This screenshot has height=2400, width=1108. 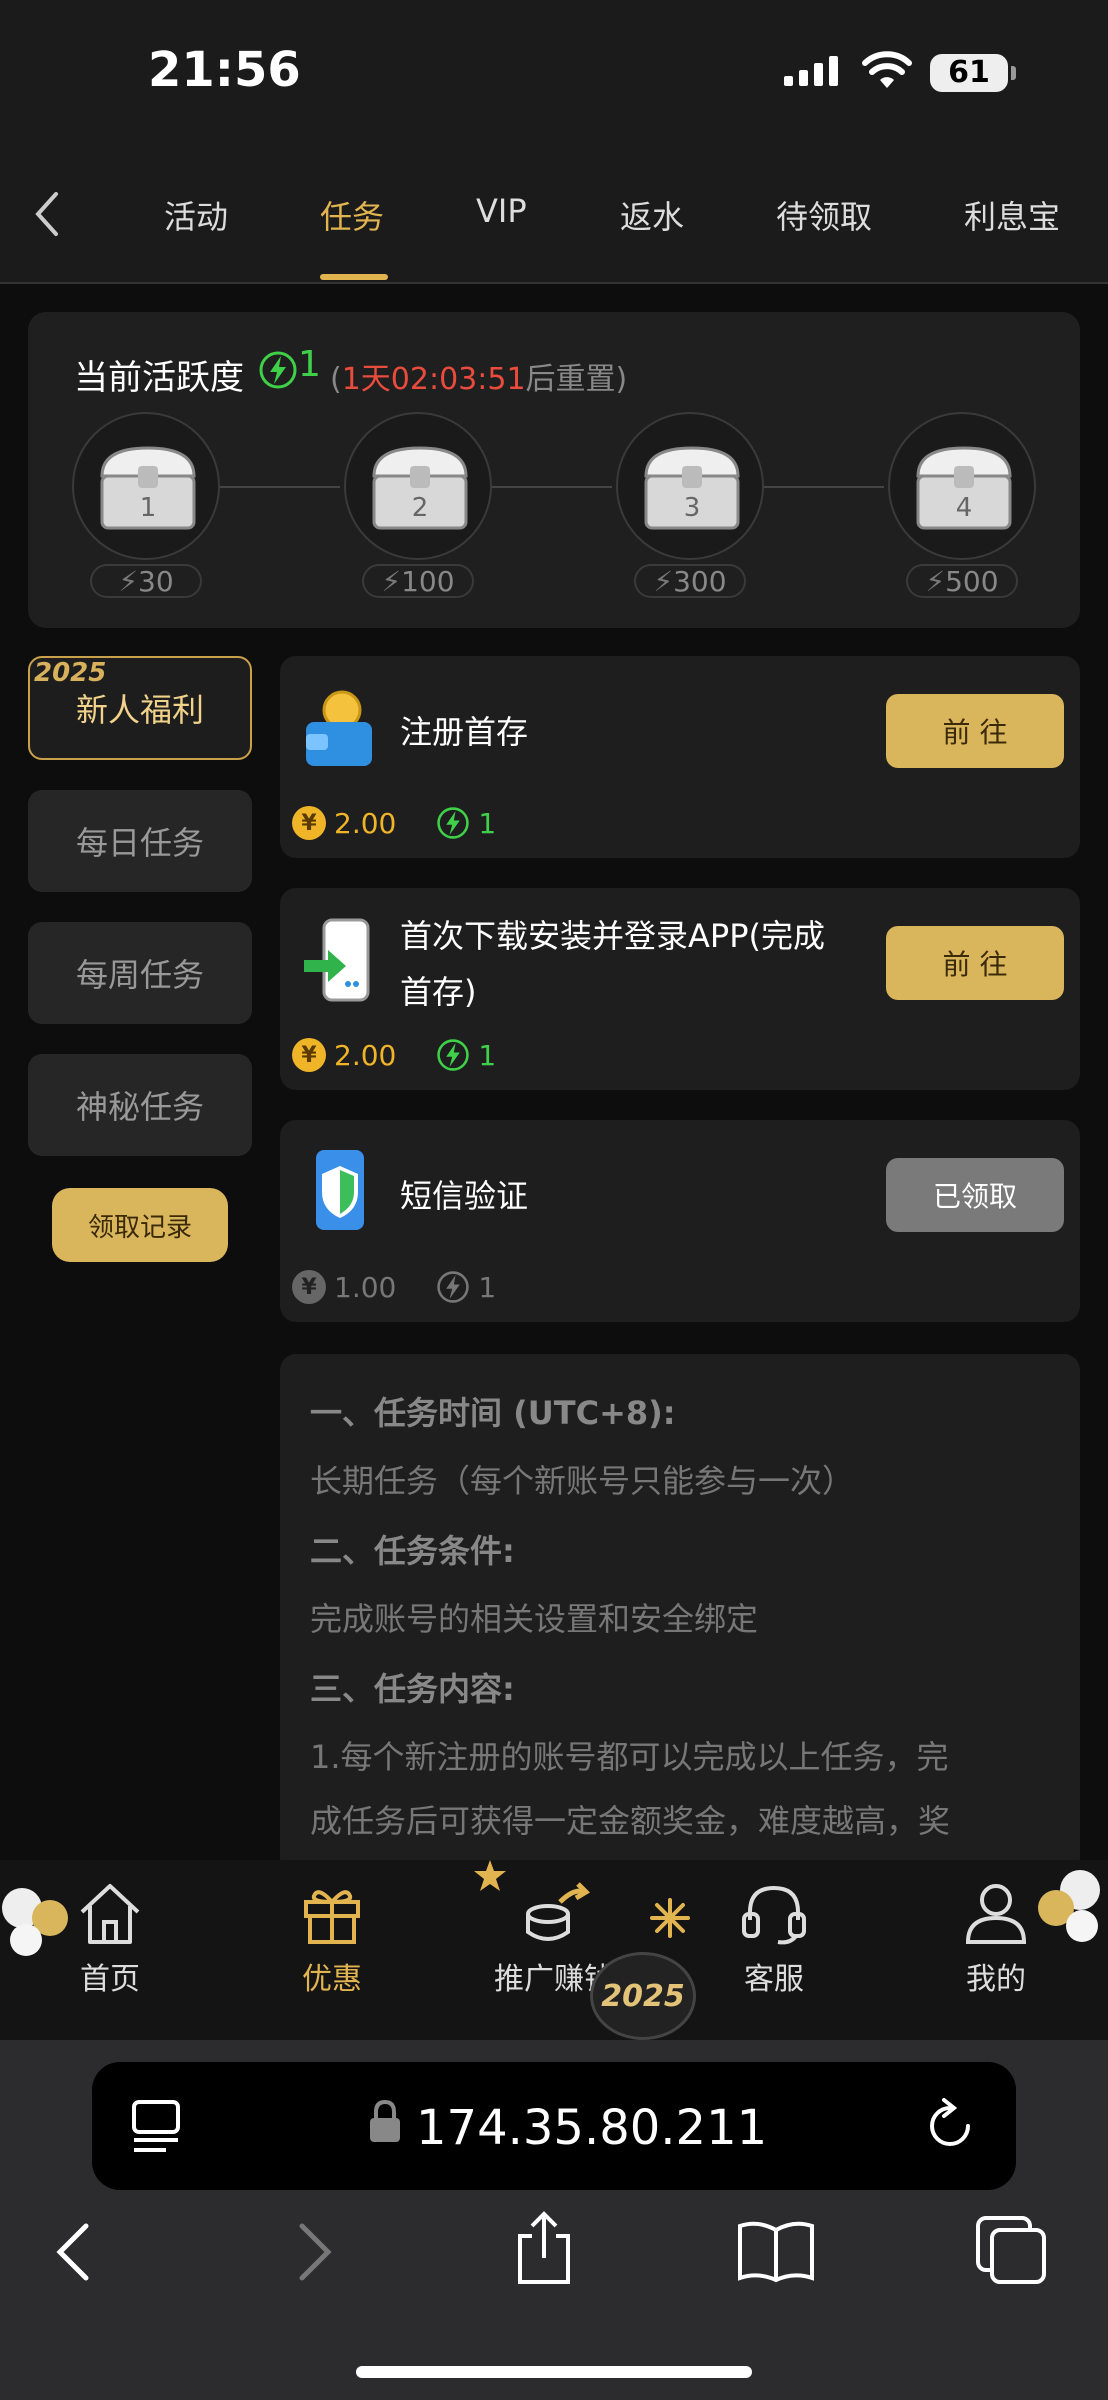 What do you see at coordinates (964, 508) in the screenshot?
I see `chest-number: 4` at bounding box center [964, 508].